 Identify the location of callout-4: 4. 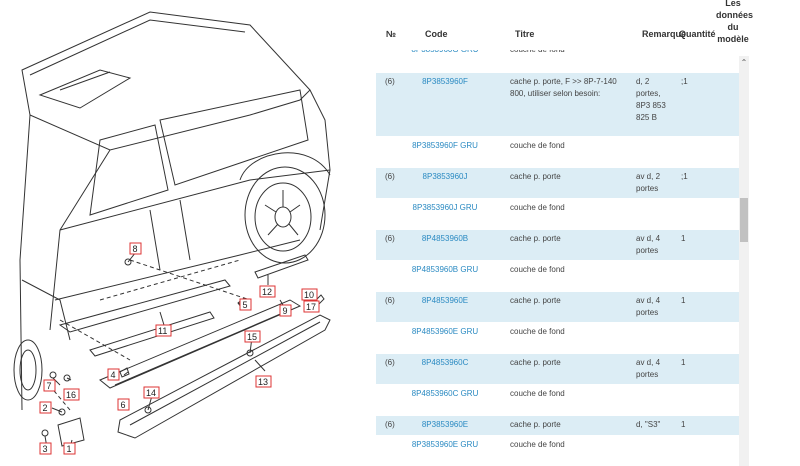
(113, 374).